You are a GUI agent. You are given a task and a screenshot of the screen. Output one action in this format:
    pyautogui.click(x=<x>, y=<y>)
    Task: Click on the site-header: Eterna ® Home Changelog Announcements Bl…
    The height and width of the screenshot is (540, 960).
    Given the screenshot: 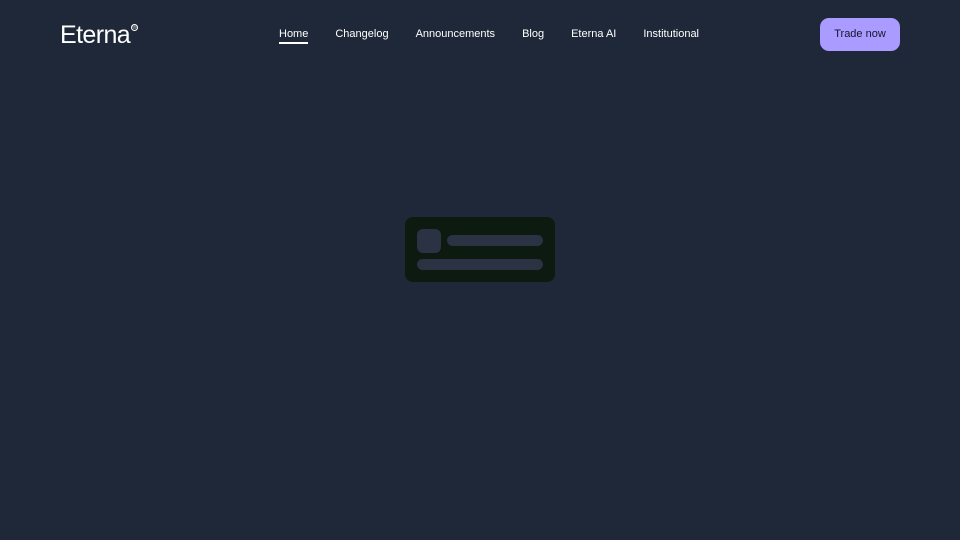 What is the action you would take?
    pyautogui.click(x=480, y=34)
    